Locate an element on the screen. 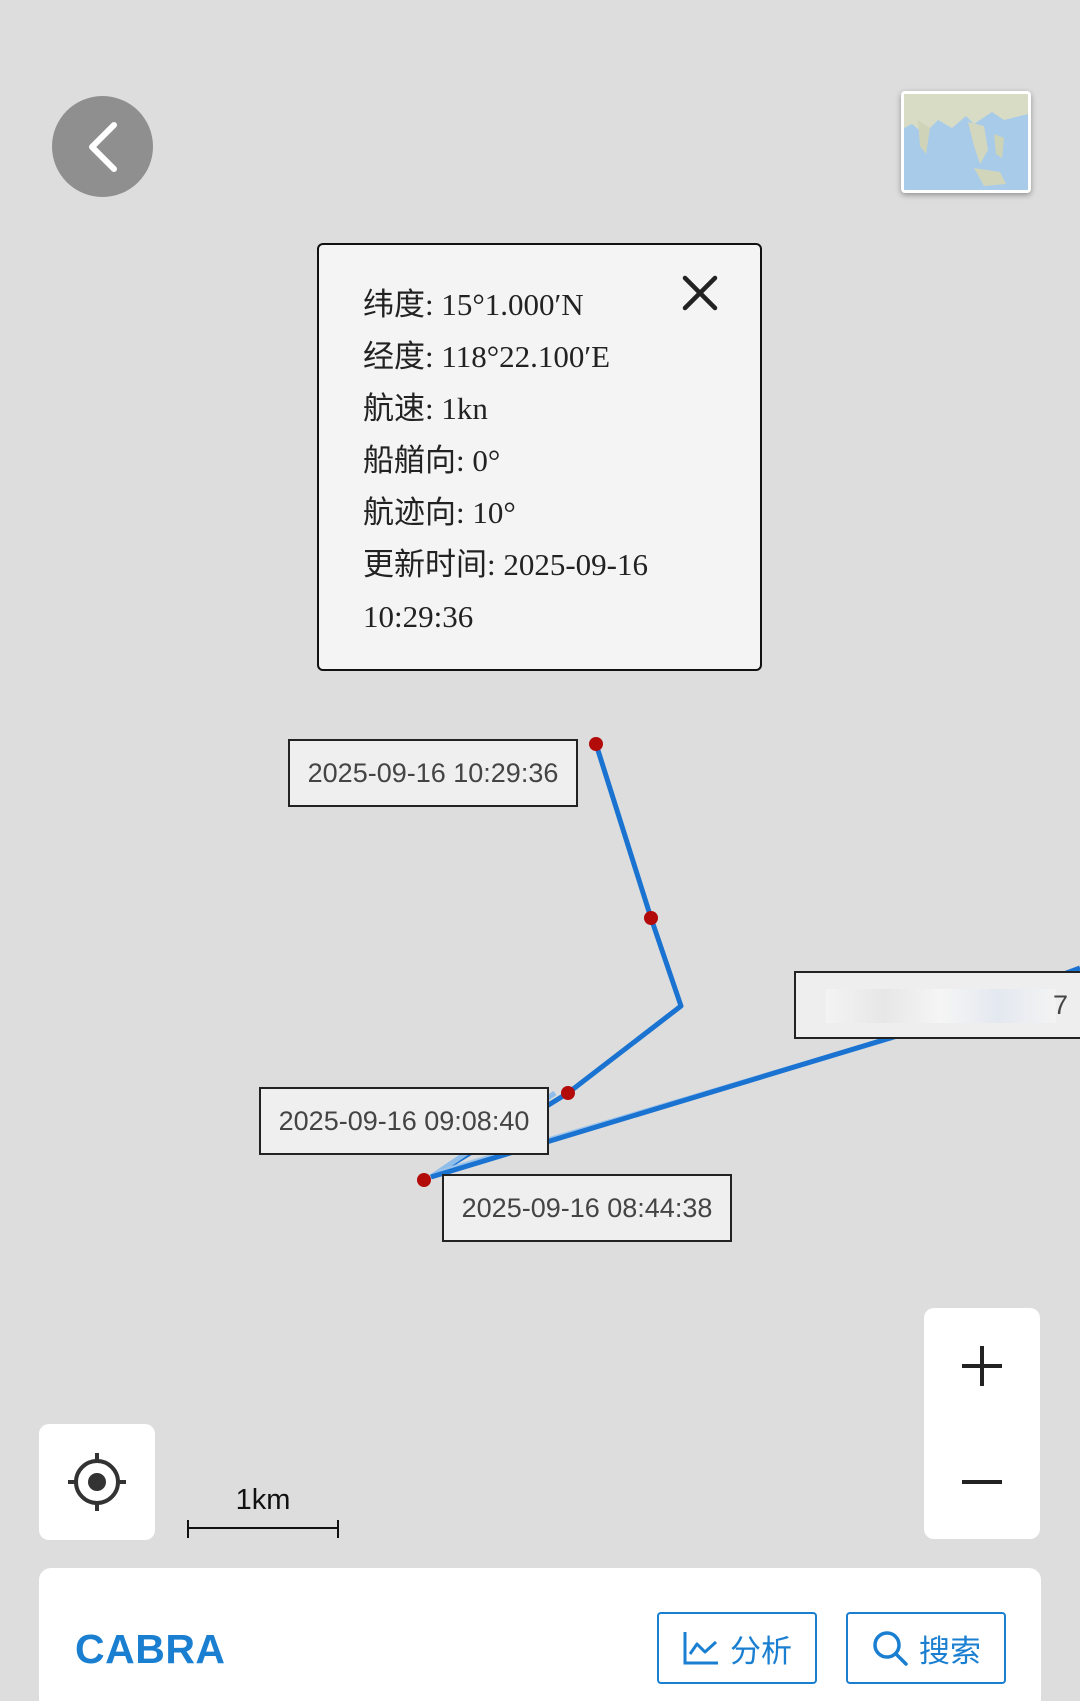 This screenshot has width=1080, height=1701. close-icon is located at coordinates (700, 293).